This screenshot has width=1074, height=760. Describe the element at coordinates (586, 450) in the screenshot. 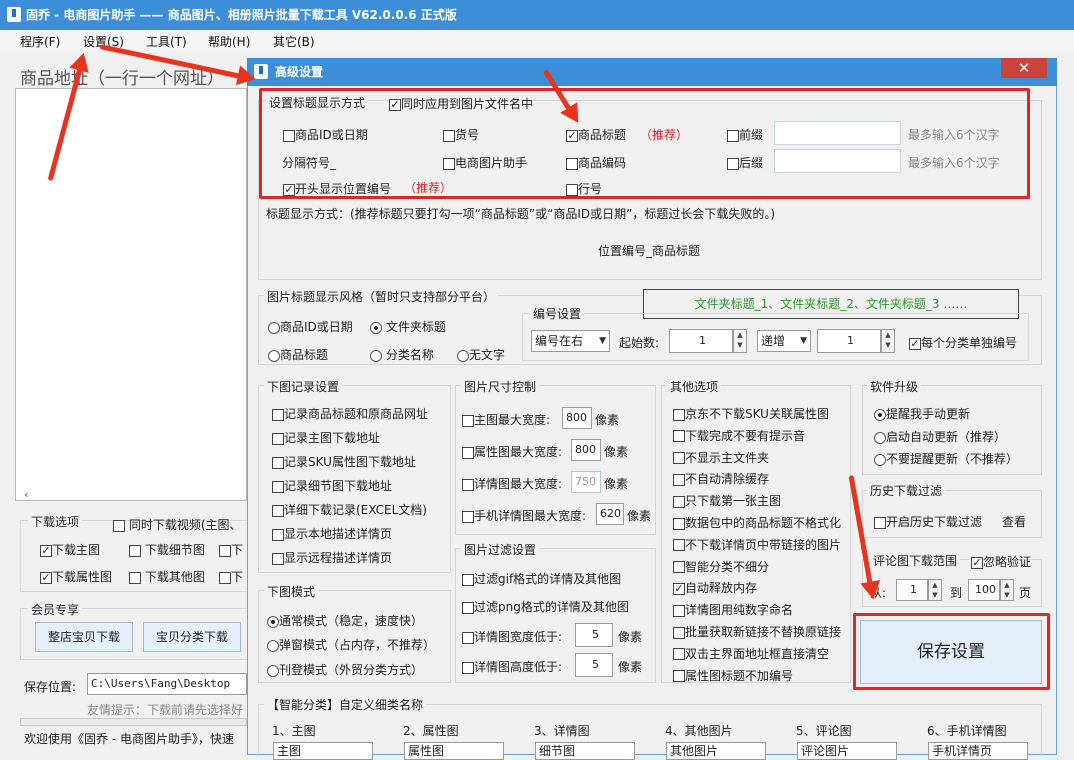

I see `attr-width-input: 800` at that location.